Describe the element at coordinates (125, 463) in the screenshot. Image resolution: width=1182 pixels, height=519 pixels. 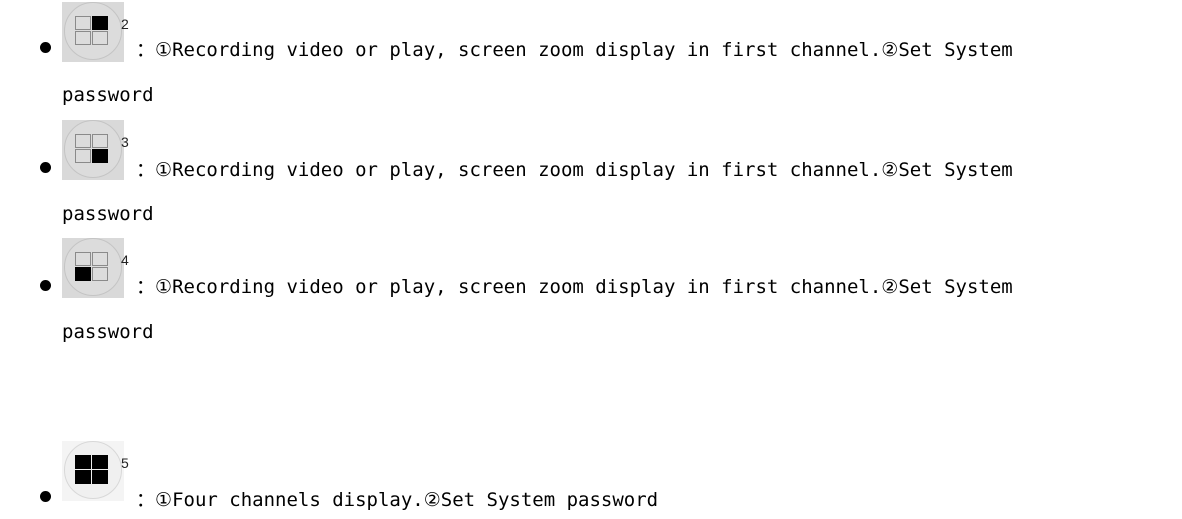
I see `icon-number: 5` at that location.